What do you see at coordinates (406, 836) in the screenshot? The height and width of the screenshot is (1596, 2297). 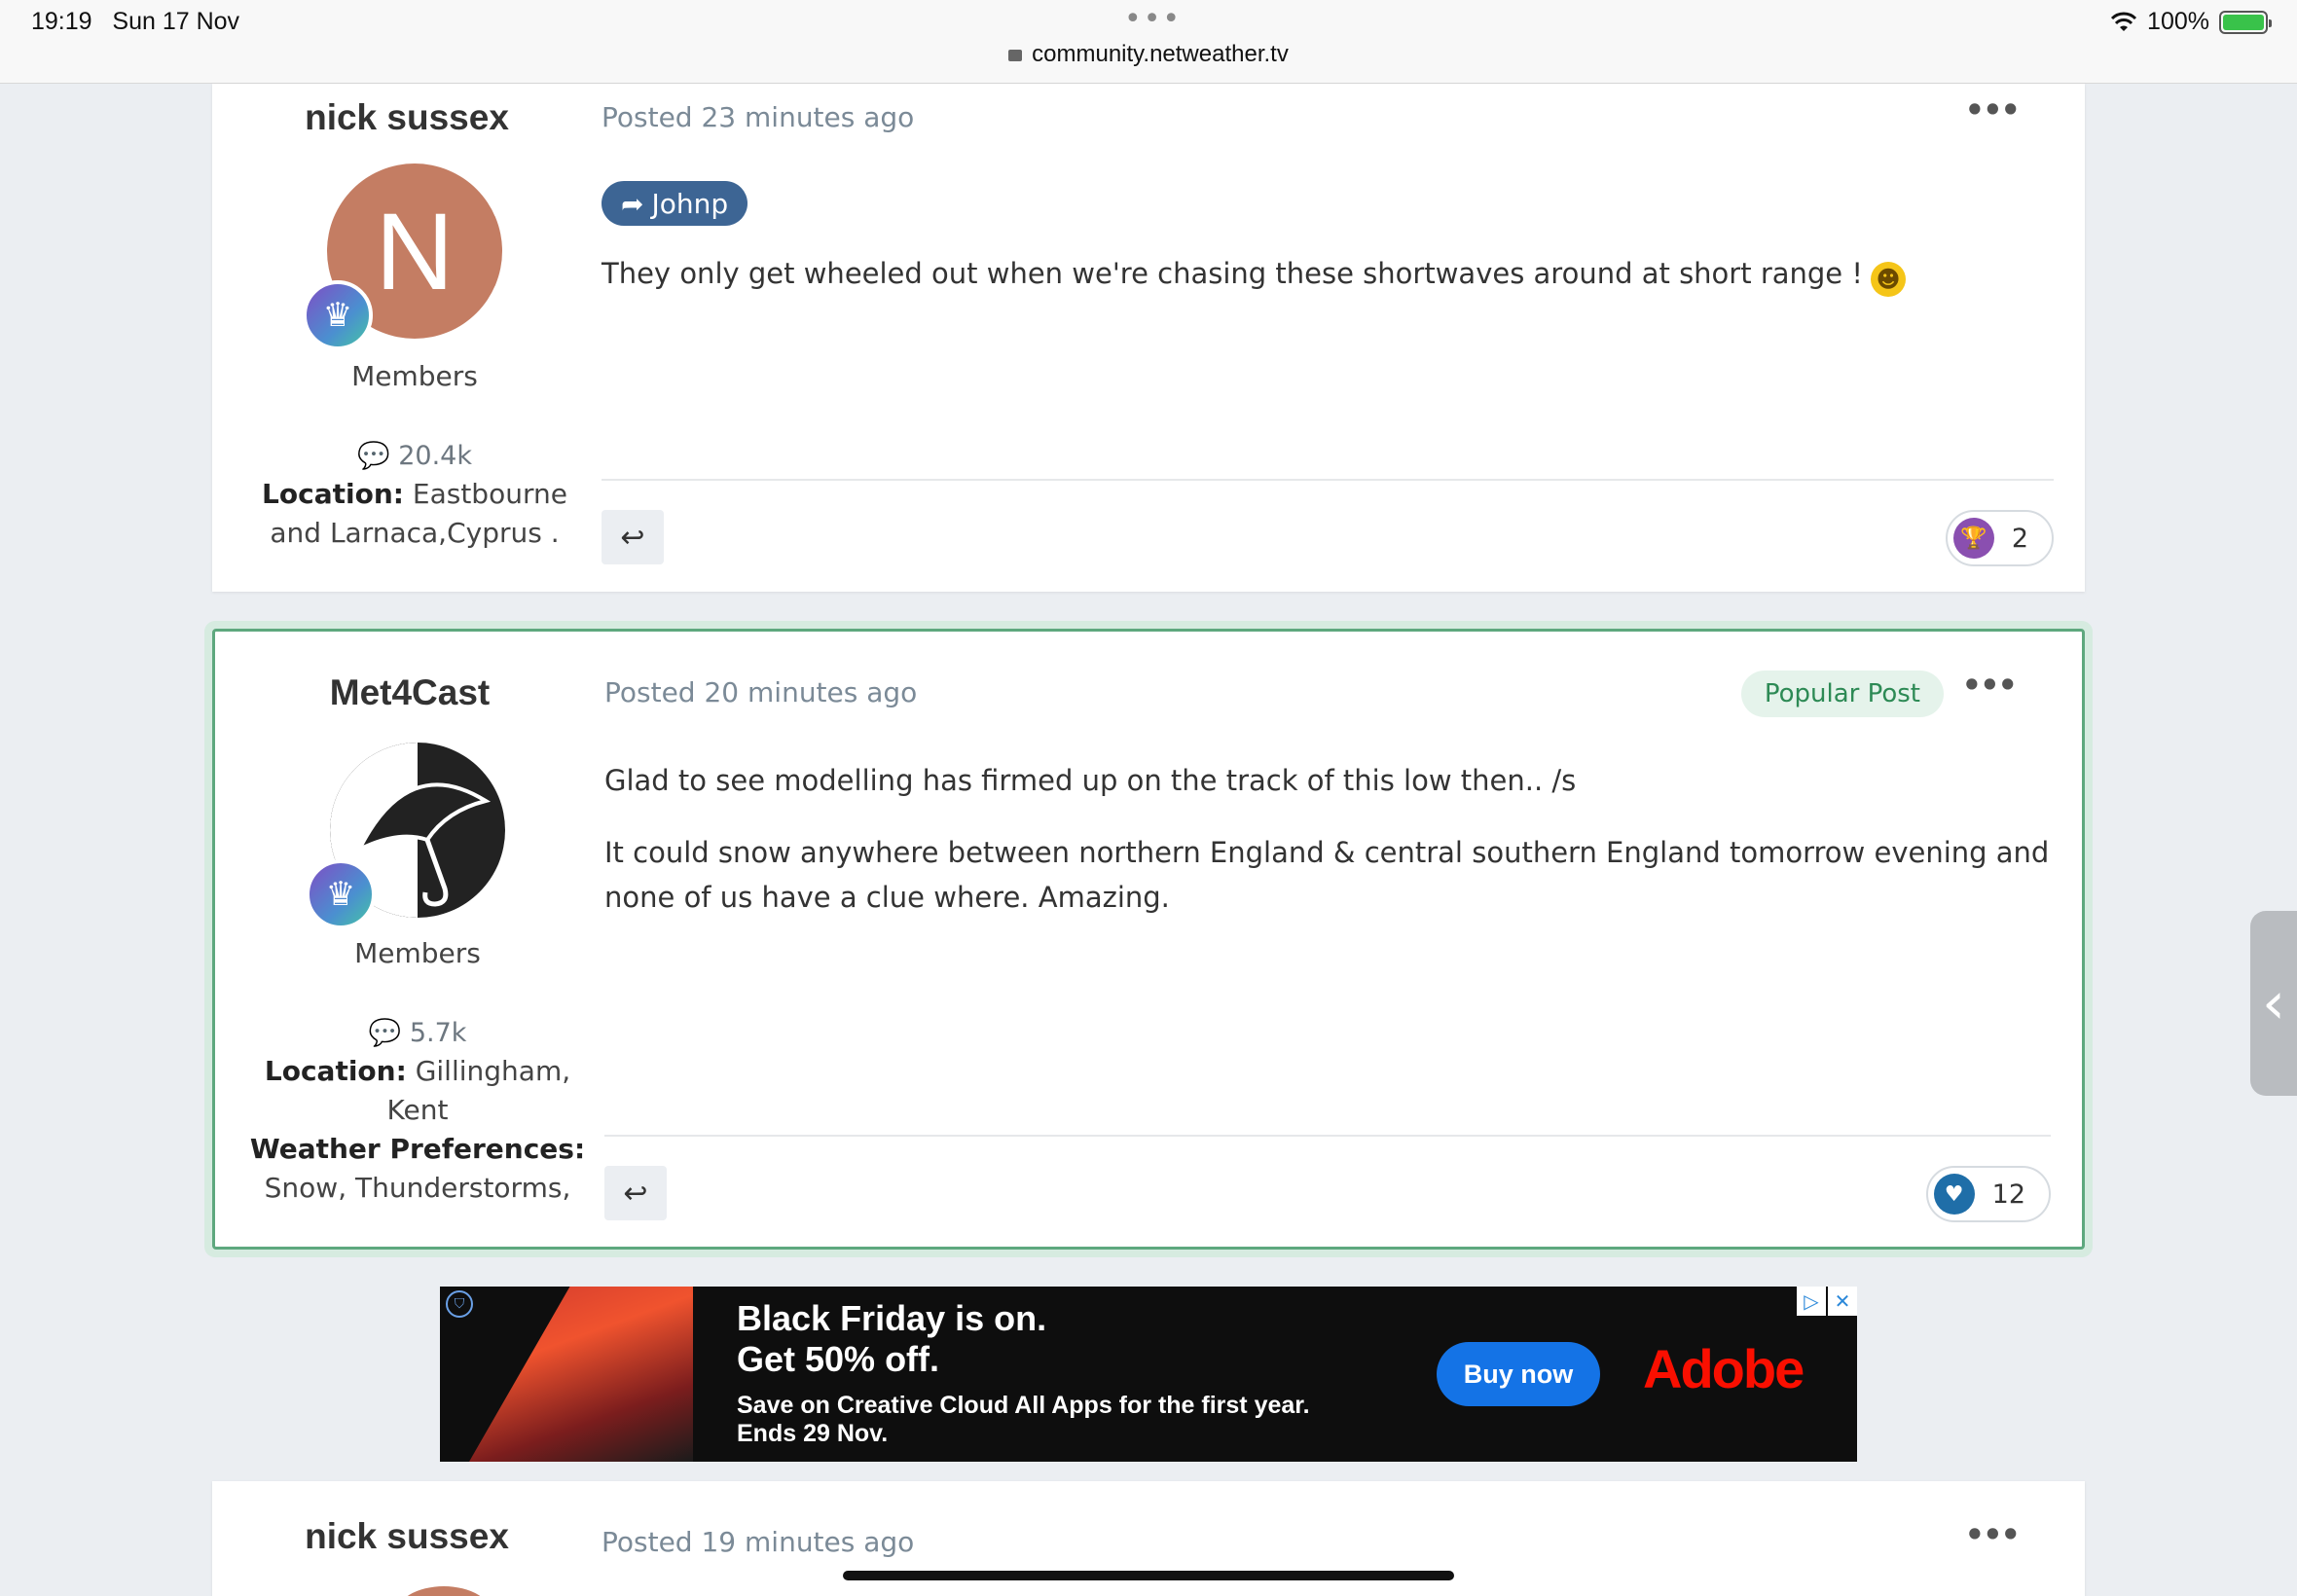 I see `avatar: ♛` at bounding box center [406, 836].